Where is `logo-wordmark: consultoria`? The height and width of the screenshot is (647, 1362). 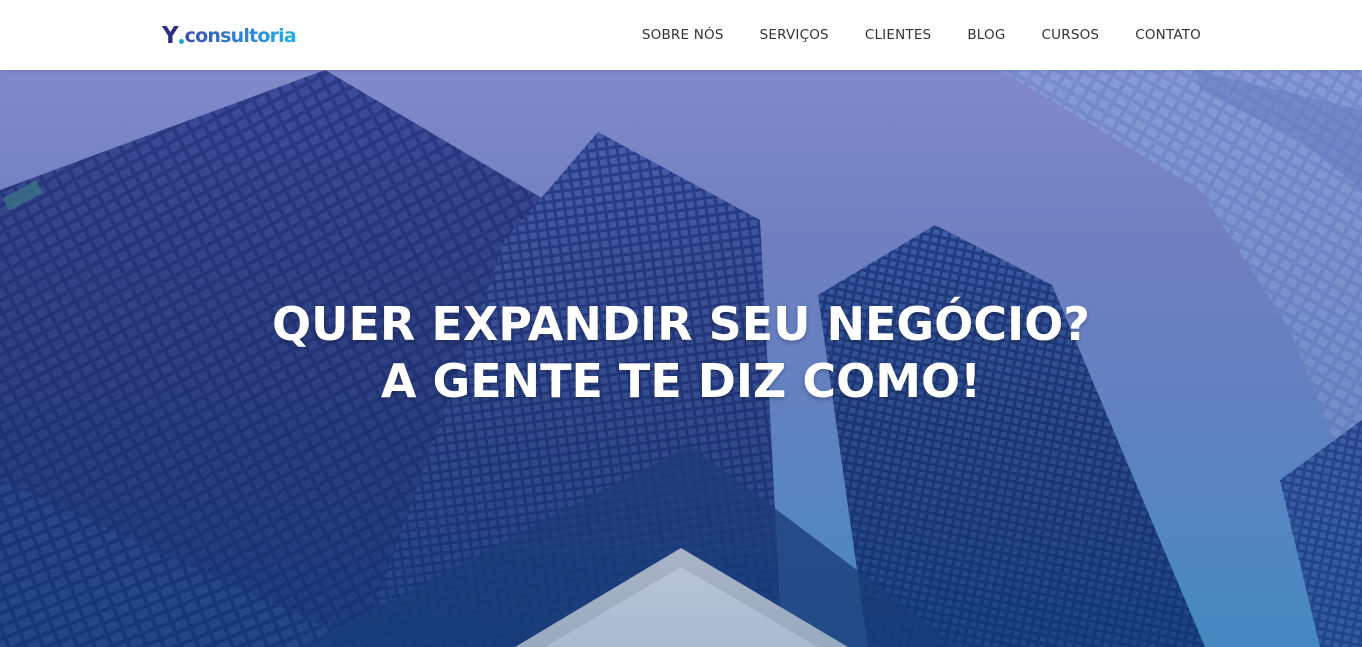 logo-wordmark: consultoria is located at coordinates (240, 36).